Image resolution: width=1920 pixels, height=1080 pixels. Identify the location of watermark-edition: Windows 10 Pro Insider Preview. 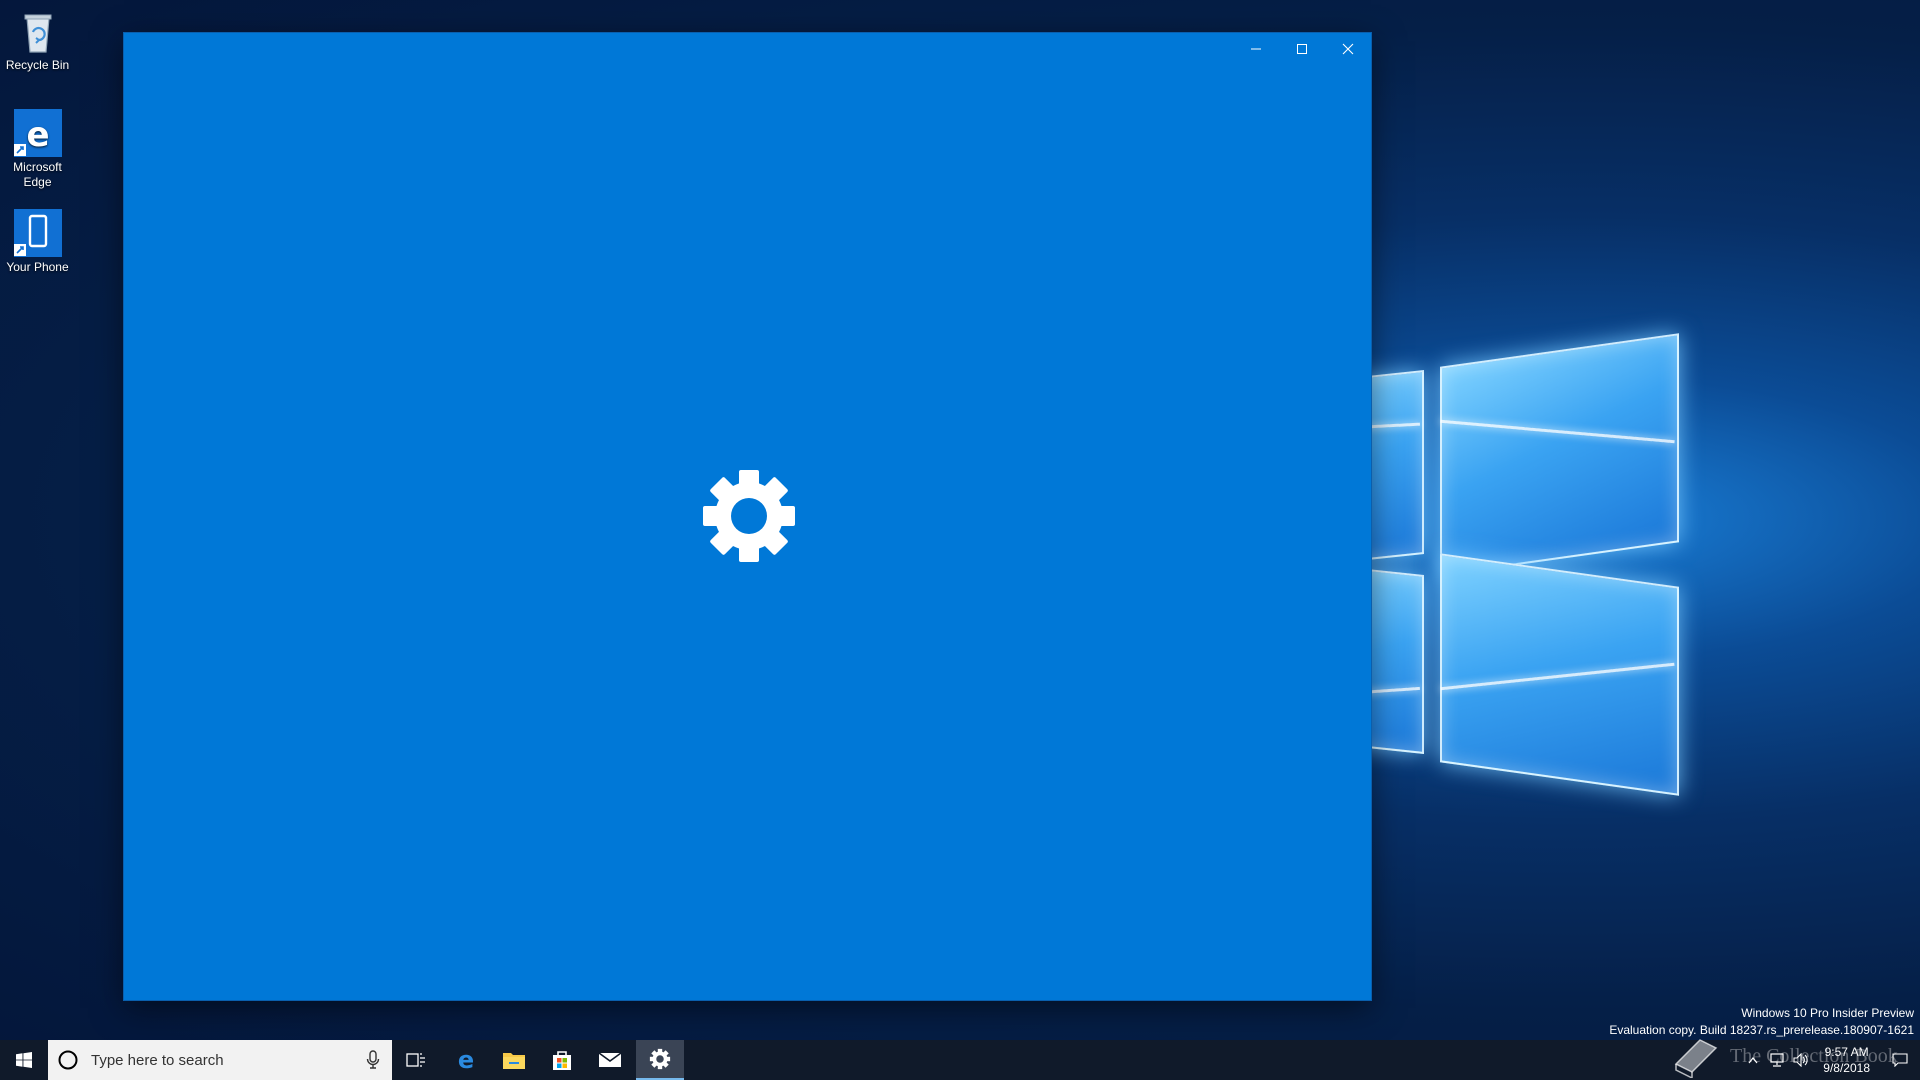
(1827, 1013).